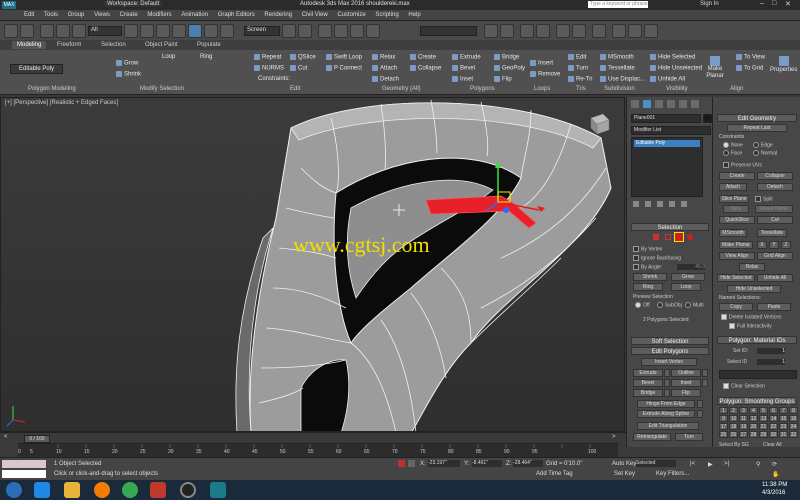 This screenshot has width=800, height=500. What do you see at coordinates (650, 277) in the screenshot?
I see `shrink-selection-button: Shrink` at bounding box center [650, 277].